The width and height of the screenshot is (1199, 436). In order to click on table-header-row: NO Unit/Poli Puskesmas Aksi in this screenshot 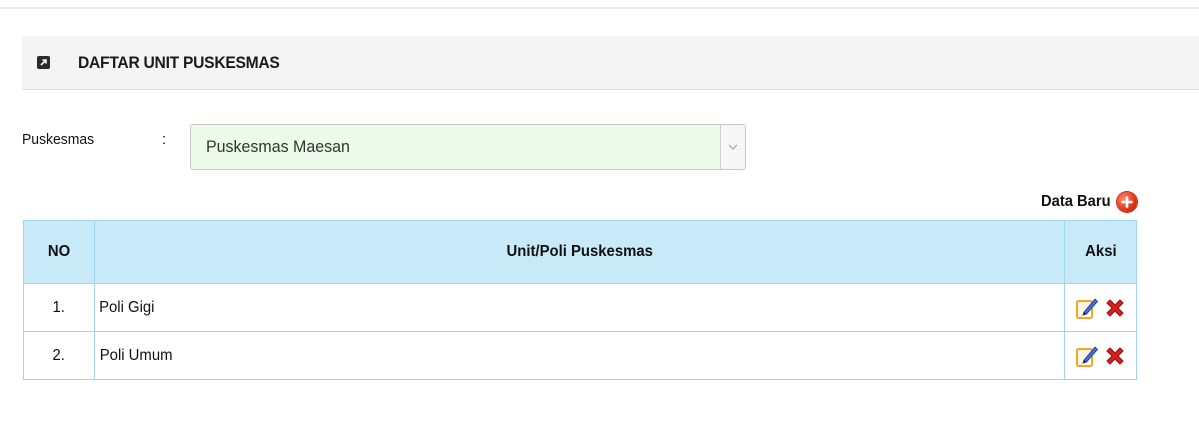, I will do `click(580, 252)`.